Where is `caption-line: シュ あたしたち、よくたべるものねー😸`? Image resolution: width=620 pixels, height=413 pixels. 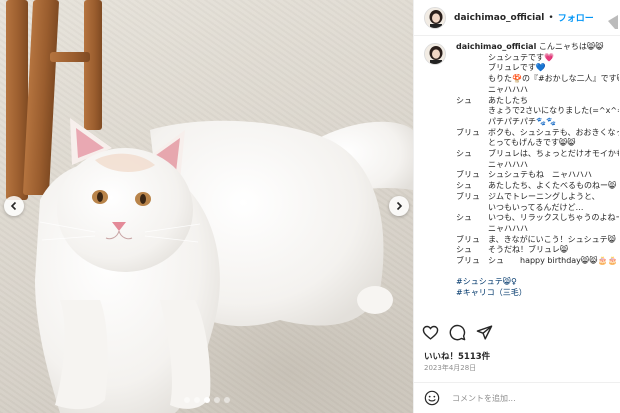 caption-line: シュ あたしたち、よくたべるものねー😸 is located at coordinates (537, 186).